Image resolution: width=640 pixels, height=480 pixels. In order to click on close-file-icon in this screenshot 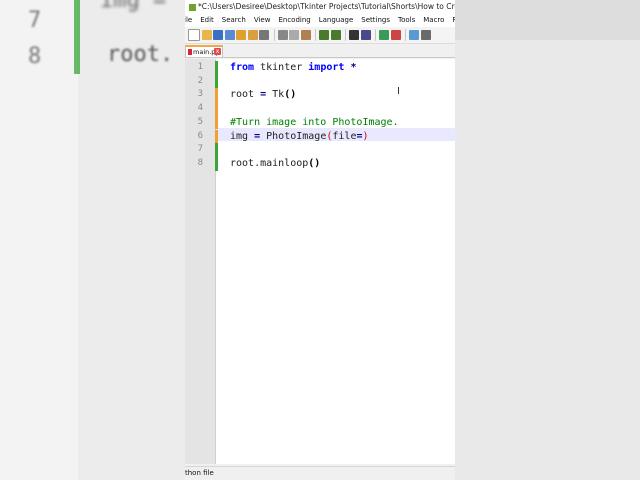, I will do `click(241, 35)`.